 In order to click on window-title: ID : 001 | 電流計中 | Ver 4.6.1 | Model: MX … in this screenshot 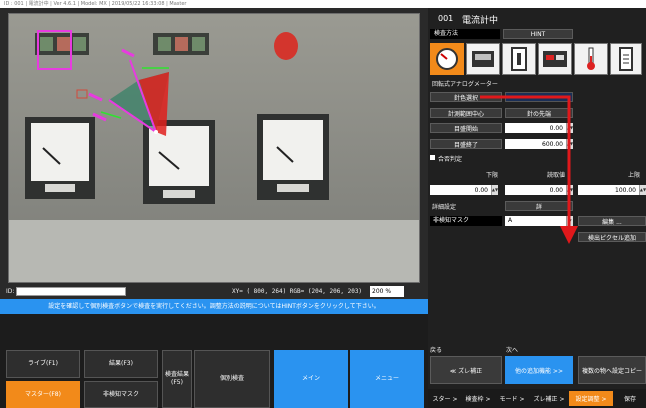, I will do `click(323, 4)`.